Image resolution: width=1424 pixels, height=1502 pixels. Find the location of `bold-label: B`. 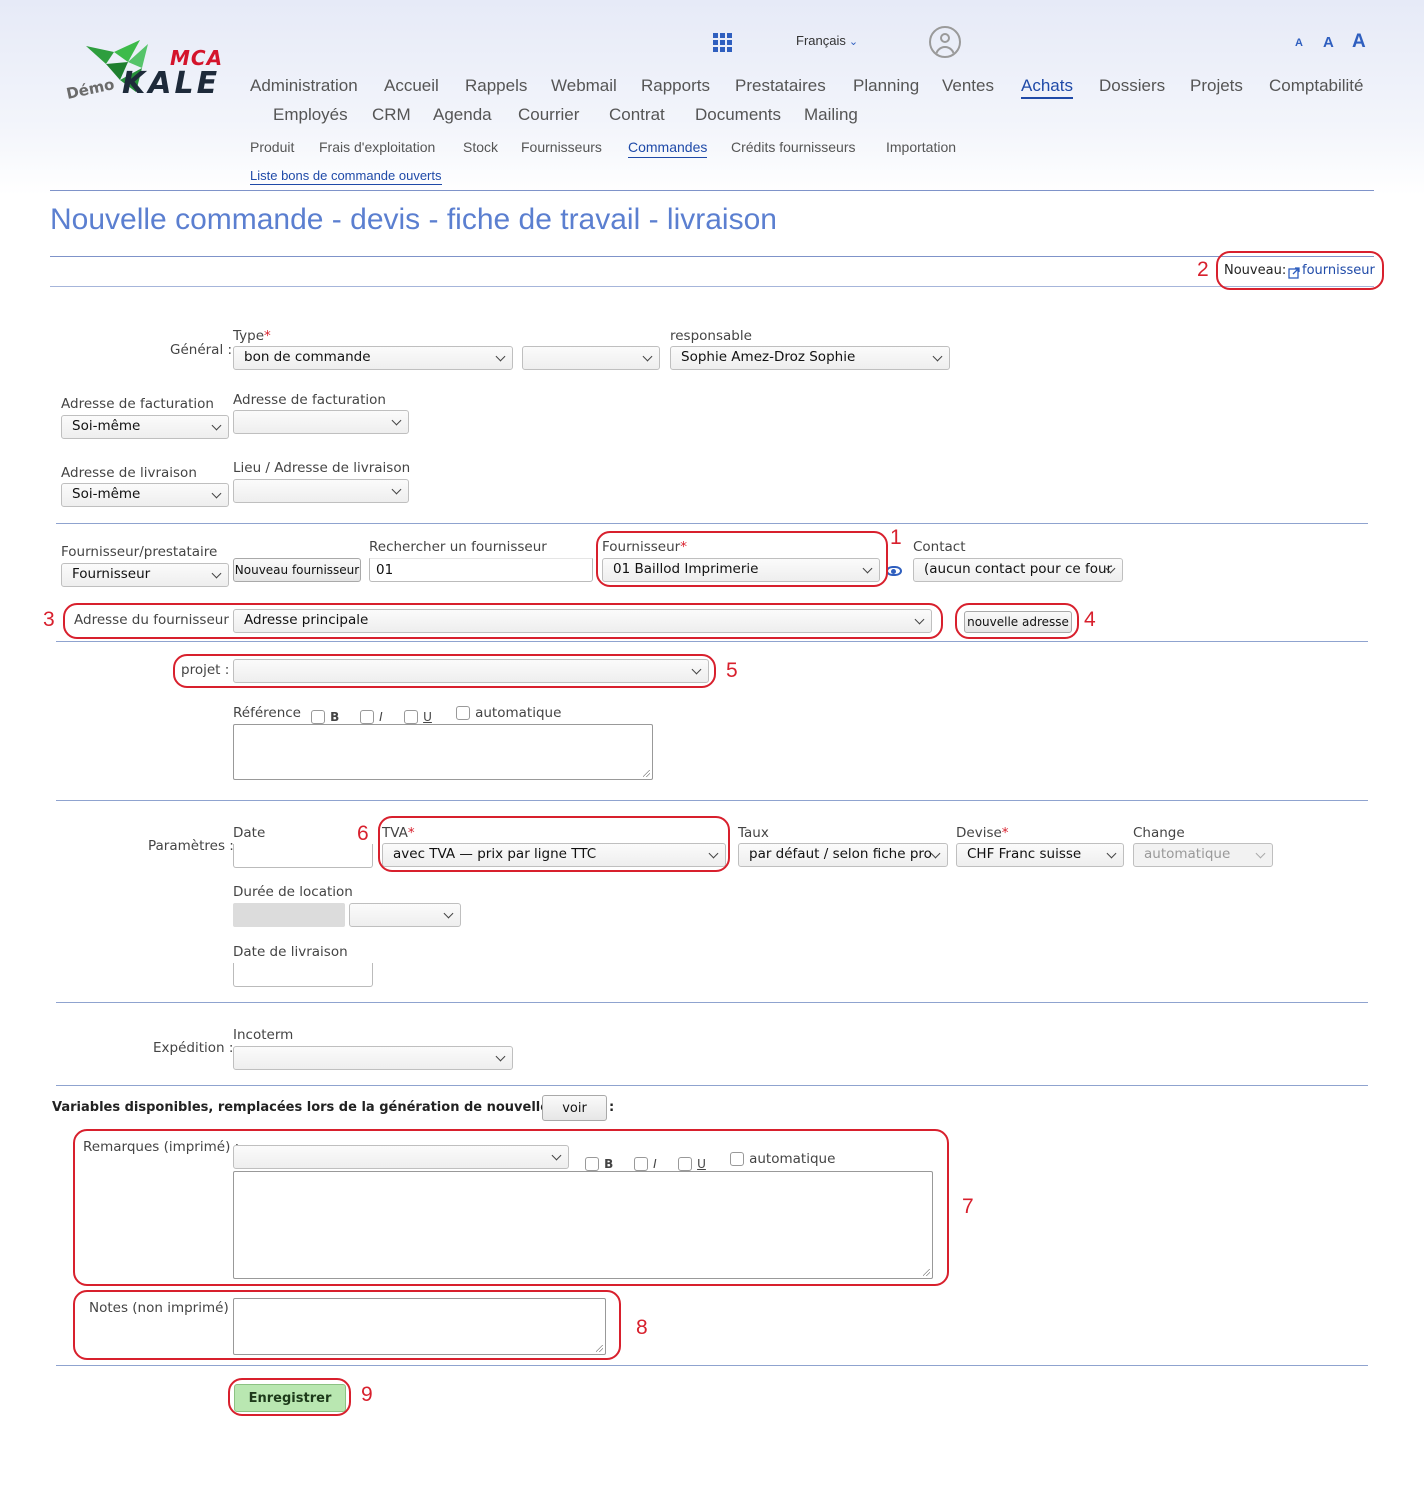

bold-label: B is located at coordinates (335, 717).